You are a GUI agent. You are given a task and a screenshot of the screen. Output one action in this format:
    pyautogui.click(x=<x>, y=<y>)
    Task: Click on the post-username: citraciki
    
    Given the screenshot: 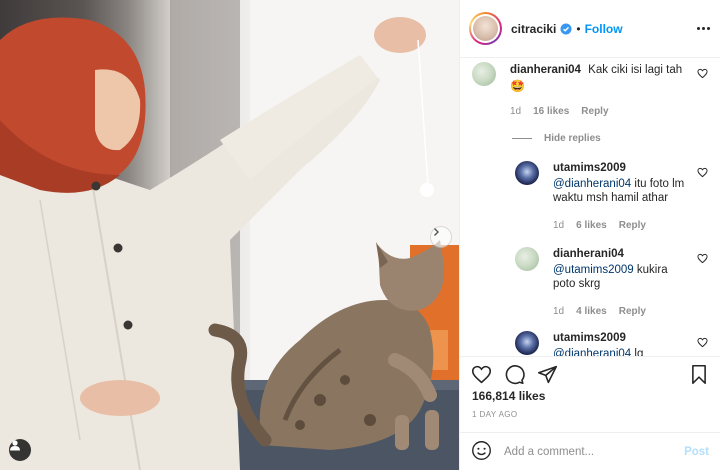 What is the action you would take?
    pyautogui.click(x=533, y=29)
    